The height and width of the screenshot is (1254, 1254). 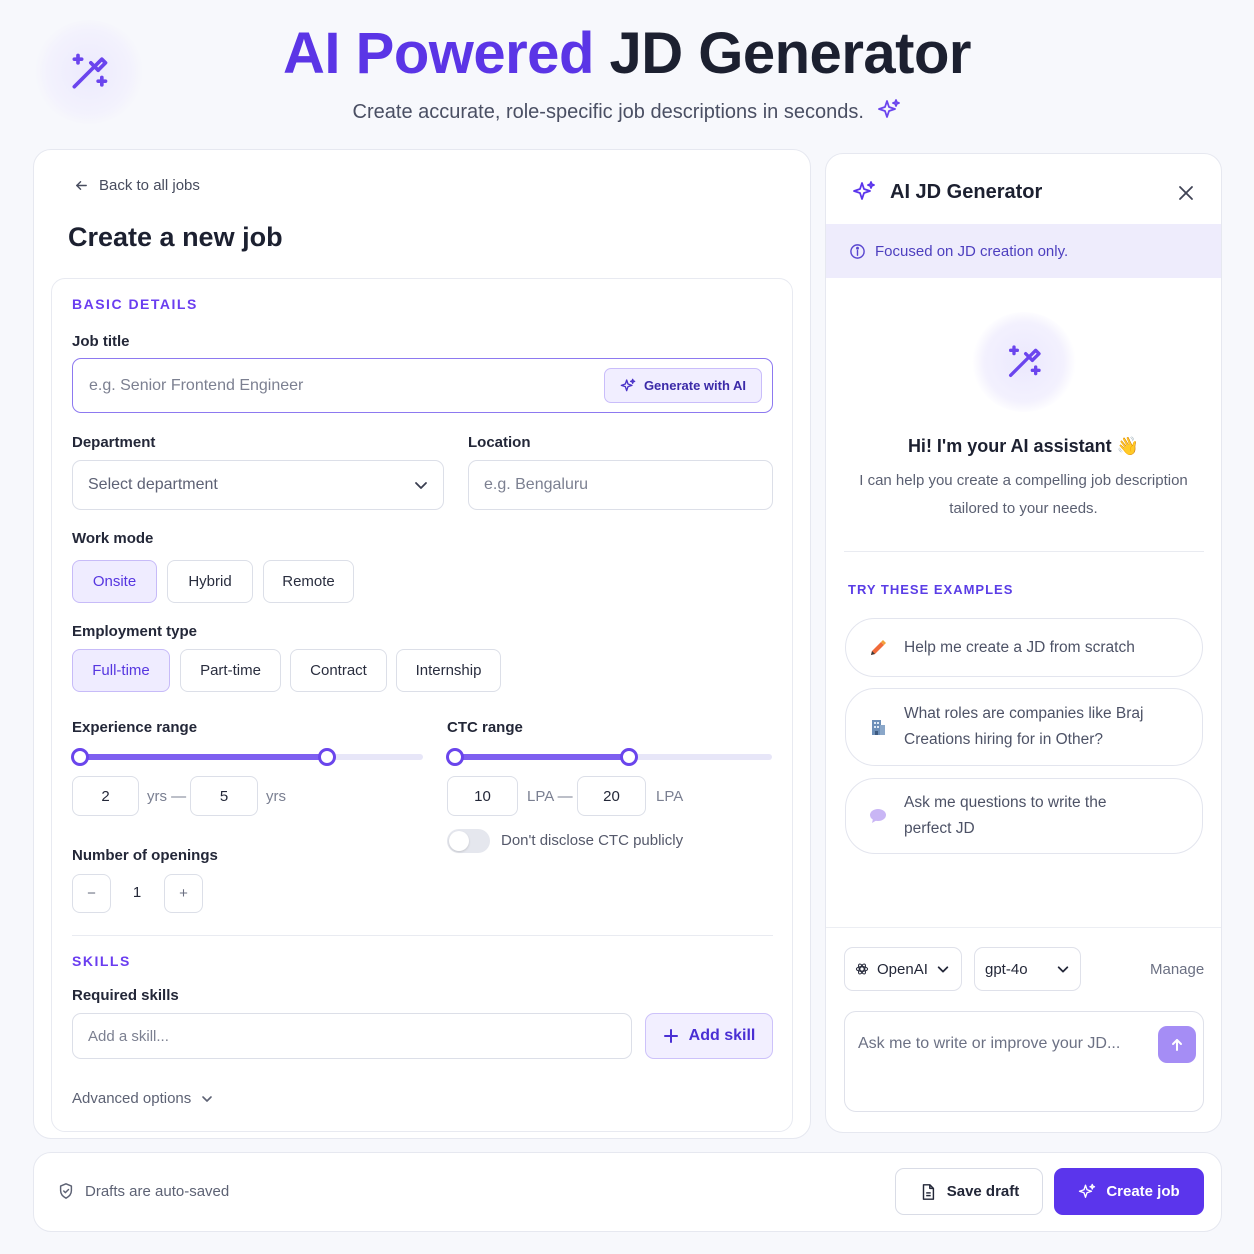 I want to click on page-title: Create a new job, so click(x=175, y=237).